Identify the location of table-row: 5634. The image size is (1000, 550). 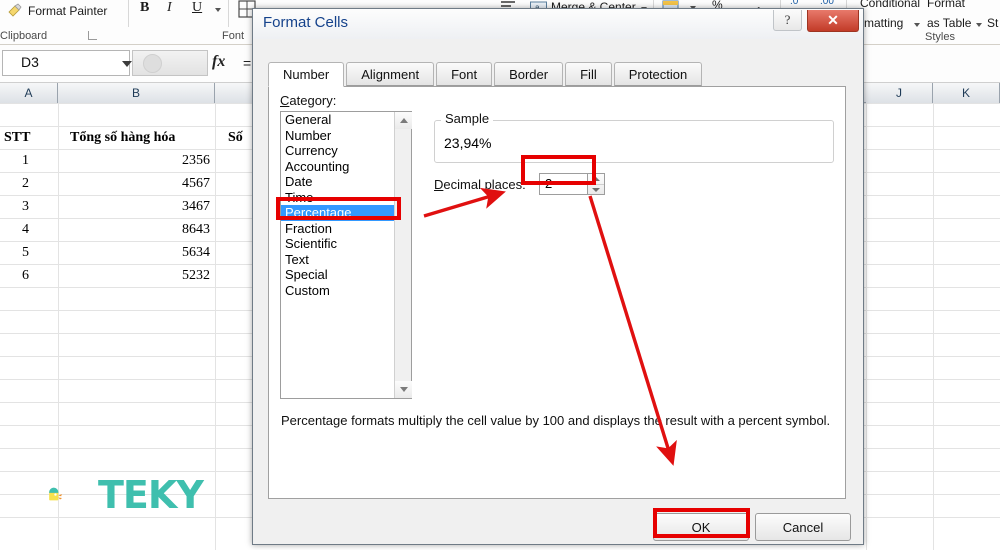
(196, 252).